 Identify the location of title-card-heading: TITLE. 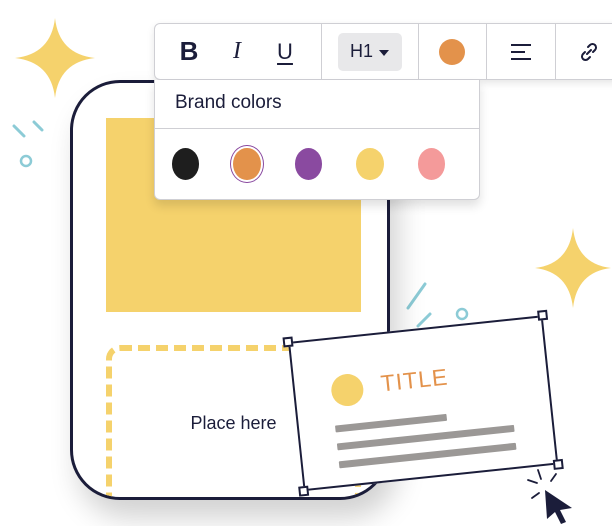
(414, 380).